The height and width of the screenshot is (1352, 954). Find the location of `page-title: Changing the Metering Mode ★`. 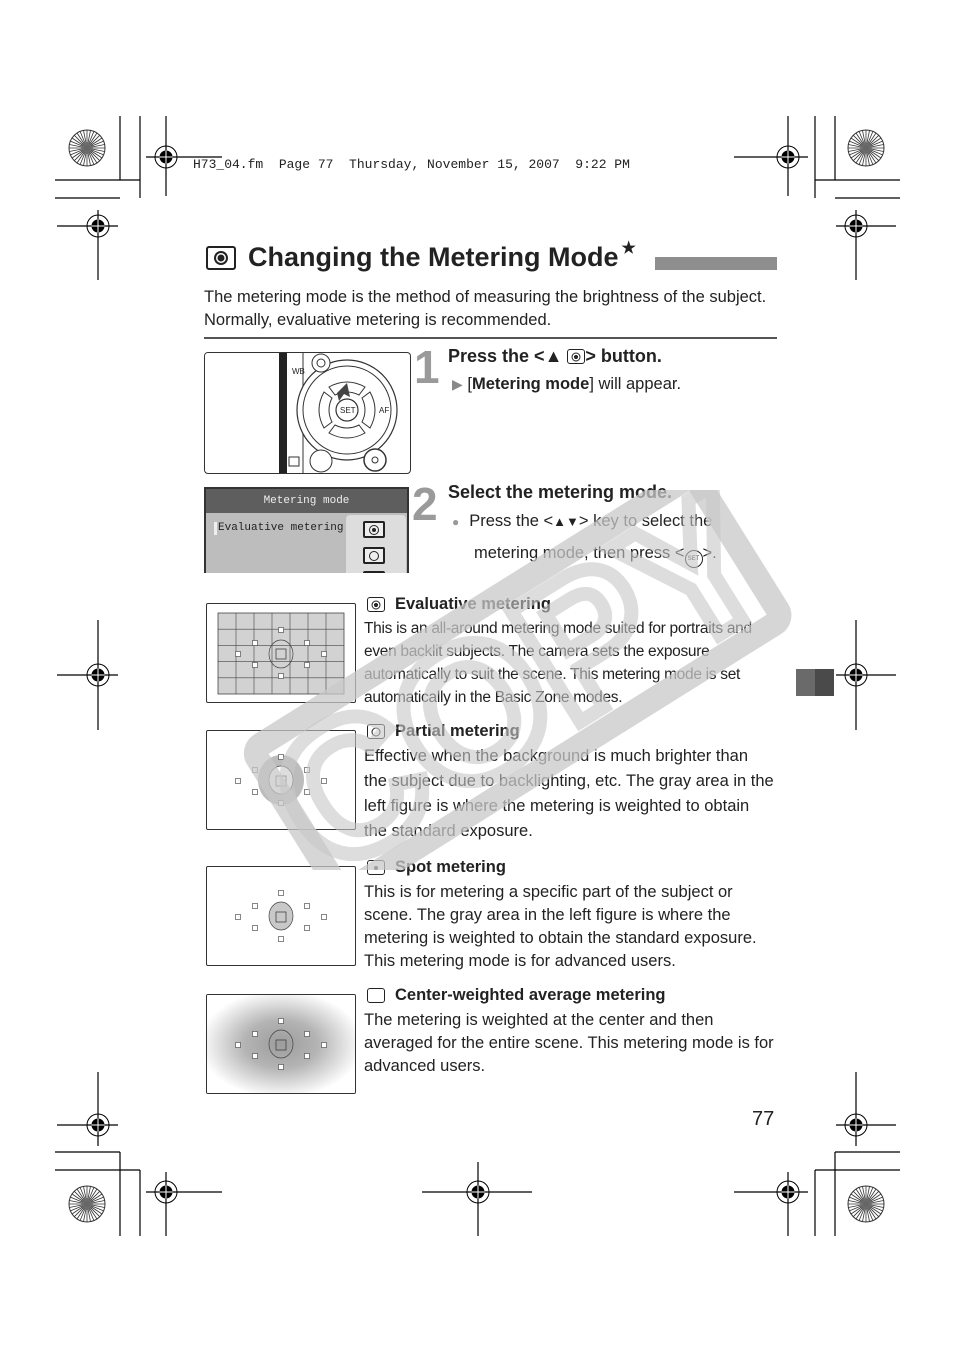

page-title: Changing the Metering Mode ★ is located at coordinates (421, 256).